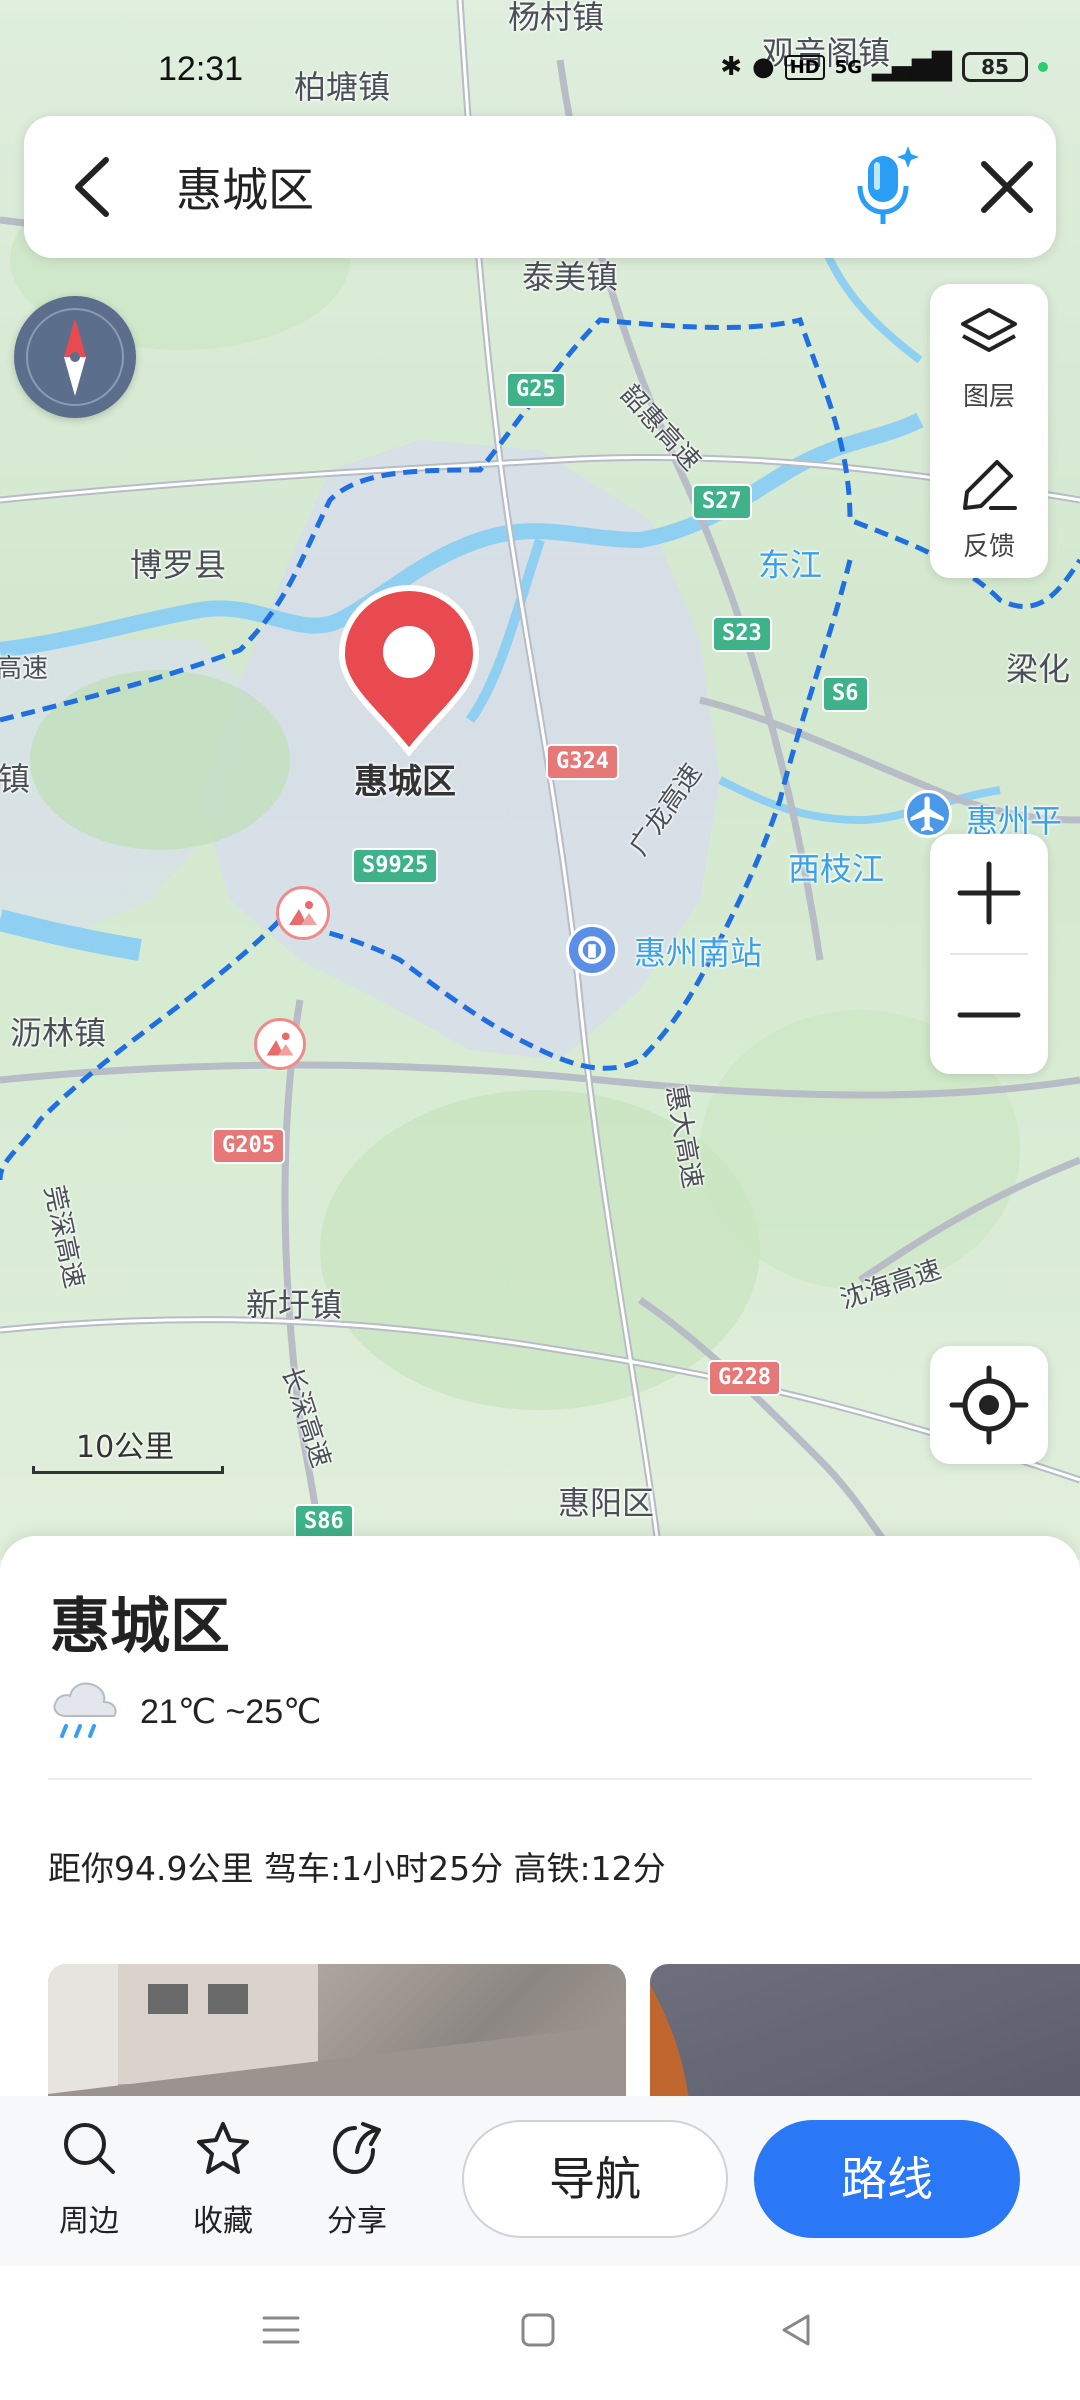 This screenshot has height=2400, width=1080. I want to click on back-button, so click(94, 187).